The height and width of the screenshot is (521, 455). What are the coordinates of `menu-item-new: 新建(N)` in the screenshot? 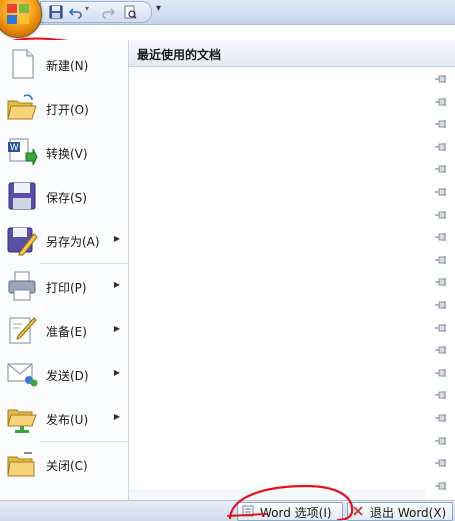 It's located at (64, 64).